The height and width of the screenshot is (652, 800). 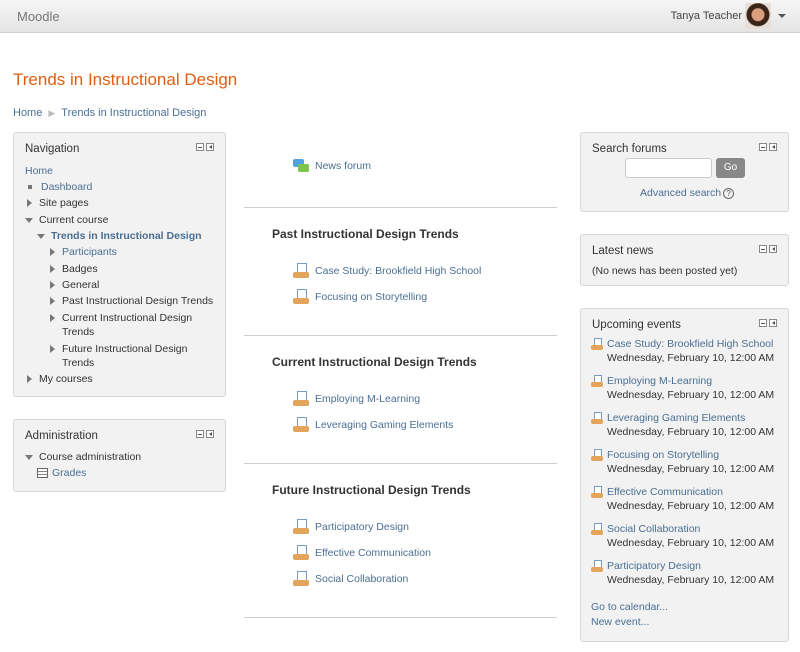 What do you see at coordinates (362, 553) in the screenshot?
I see `activity-link: Effective Communication` at bounding box center [362, 553].